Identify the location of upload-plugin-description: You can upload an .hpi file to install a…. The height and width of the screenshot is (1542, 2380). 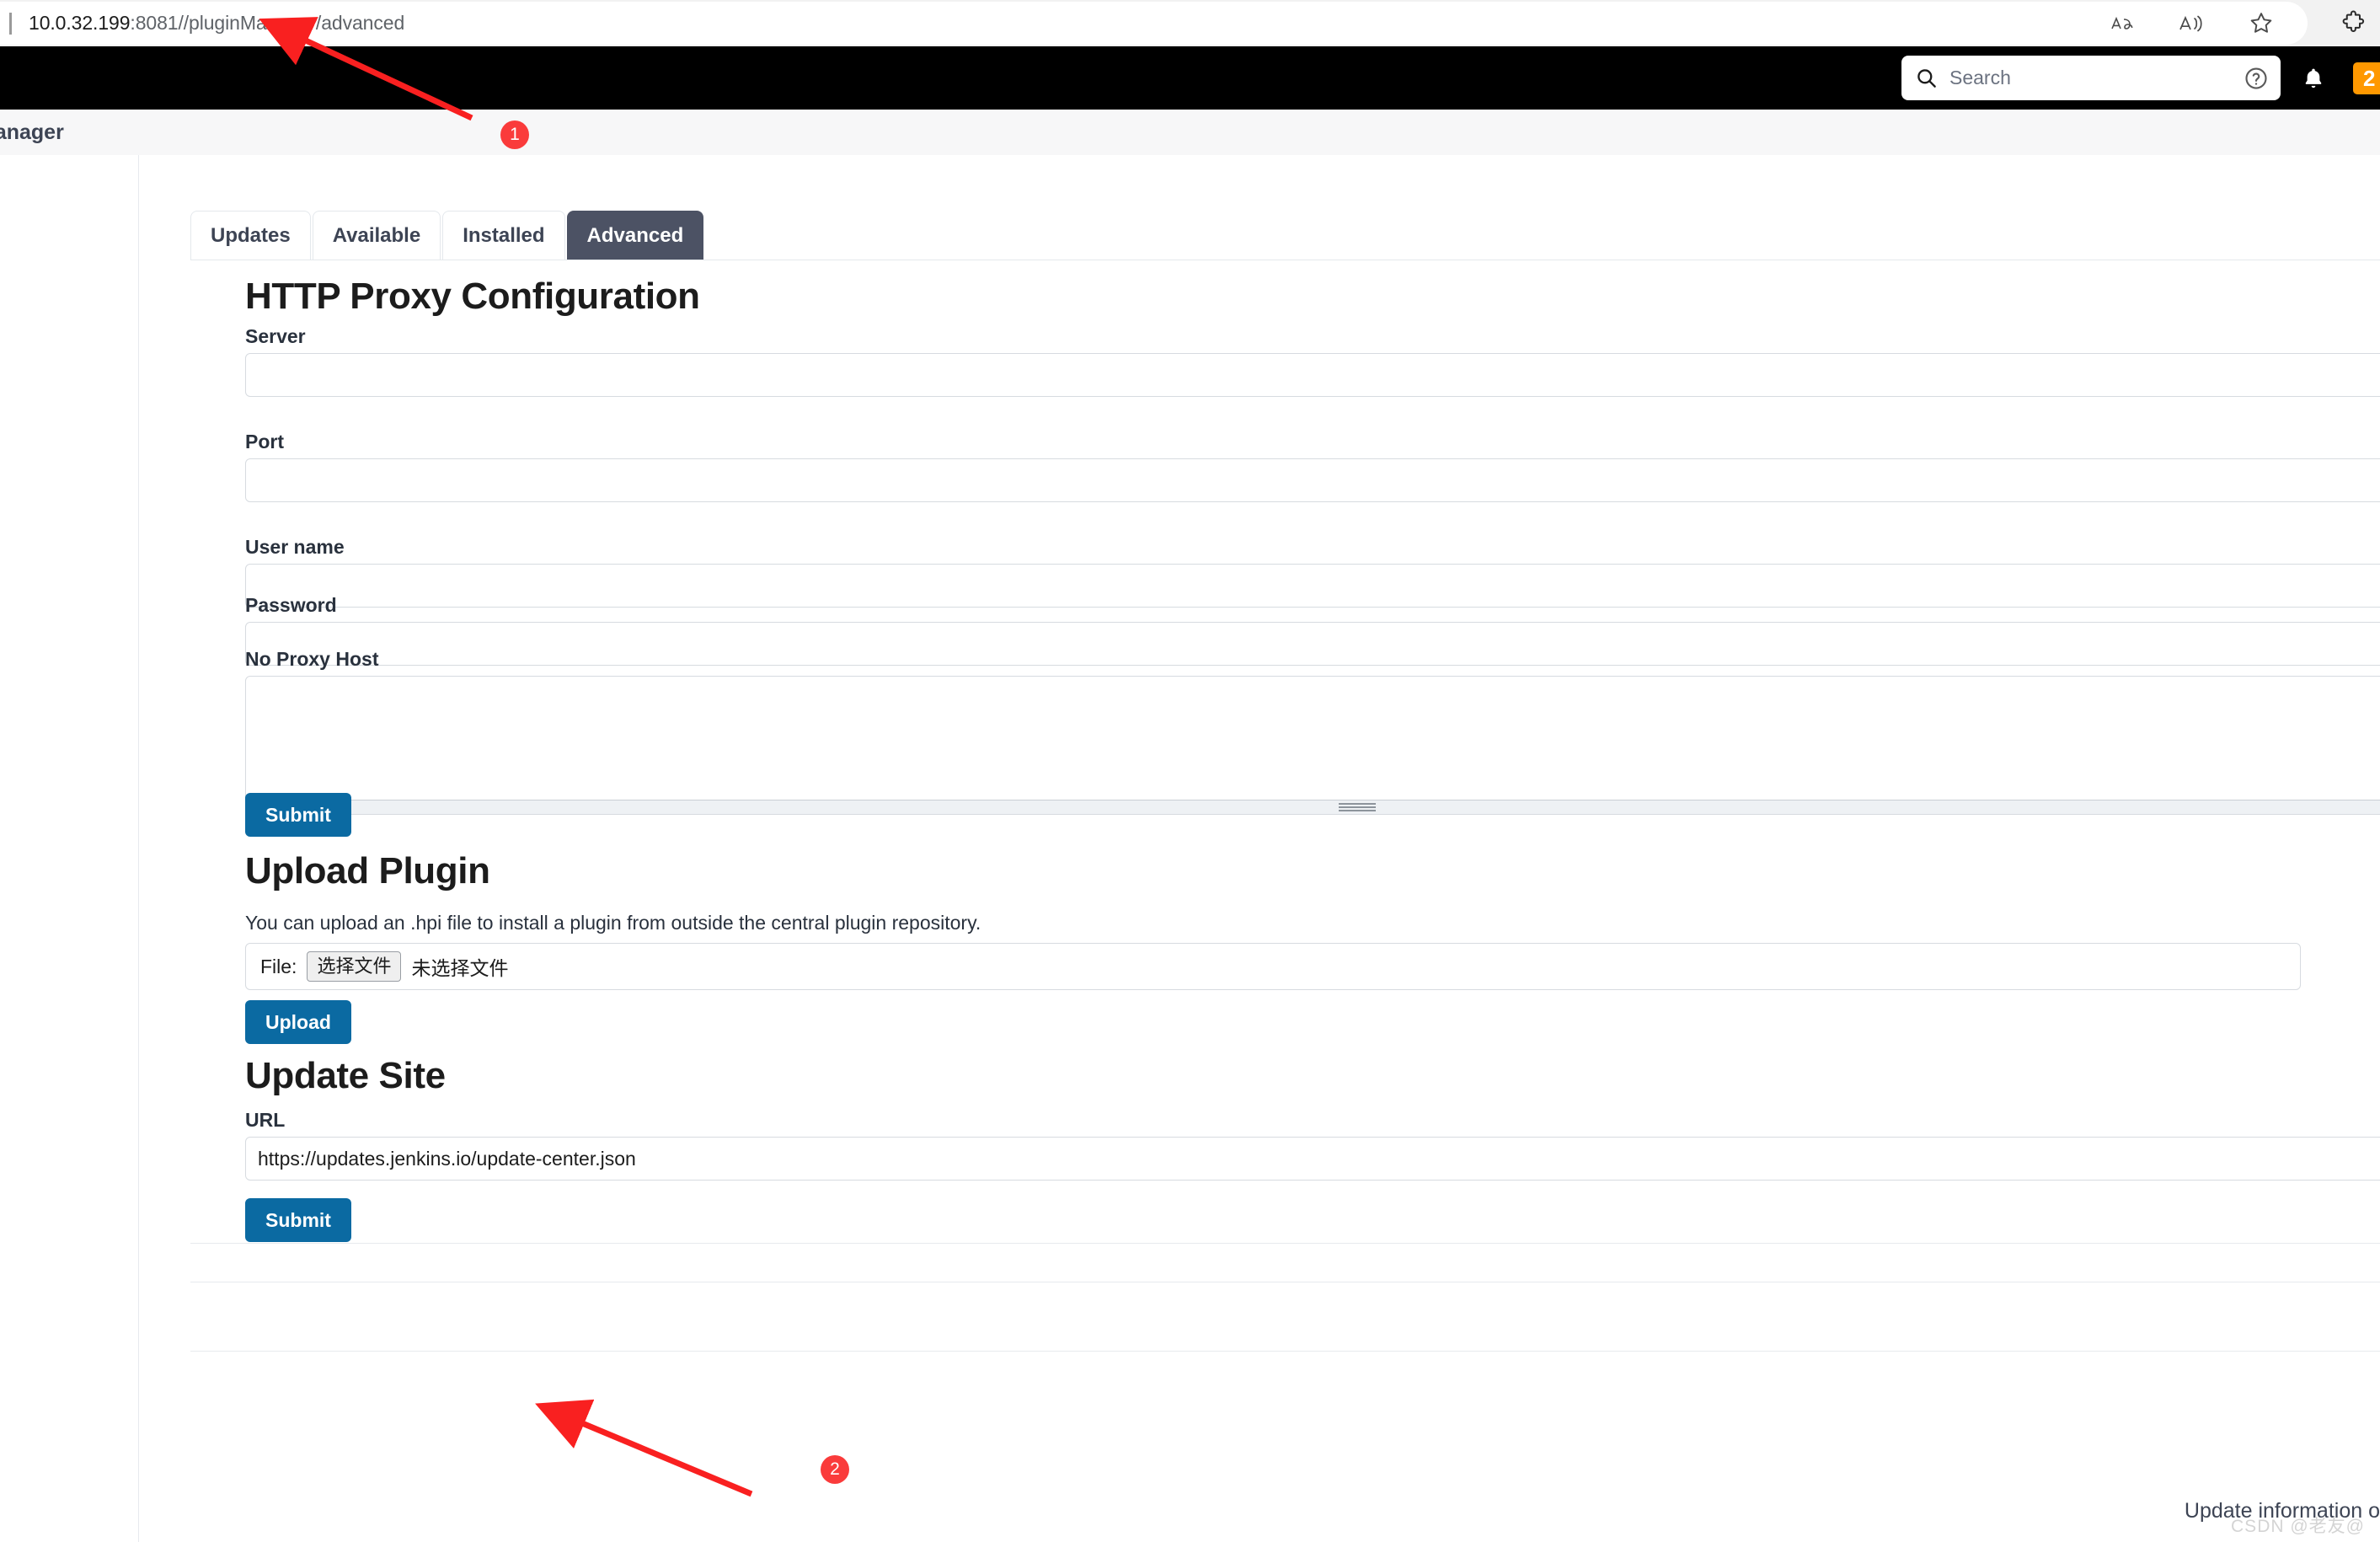
(613, 923).